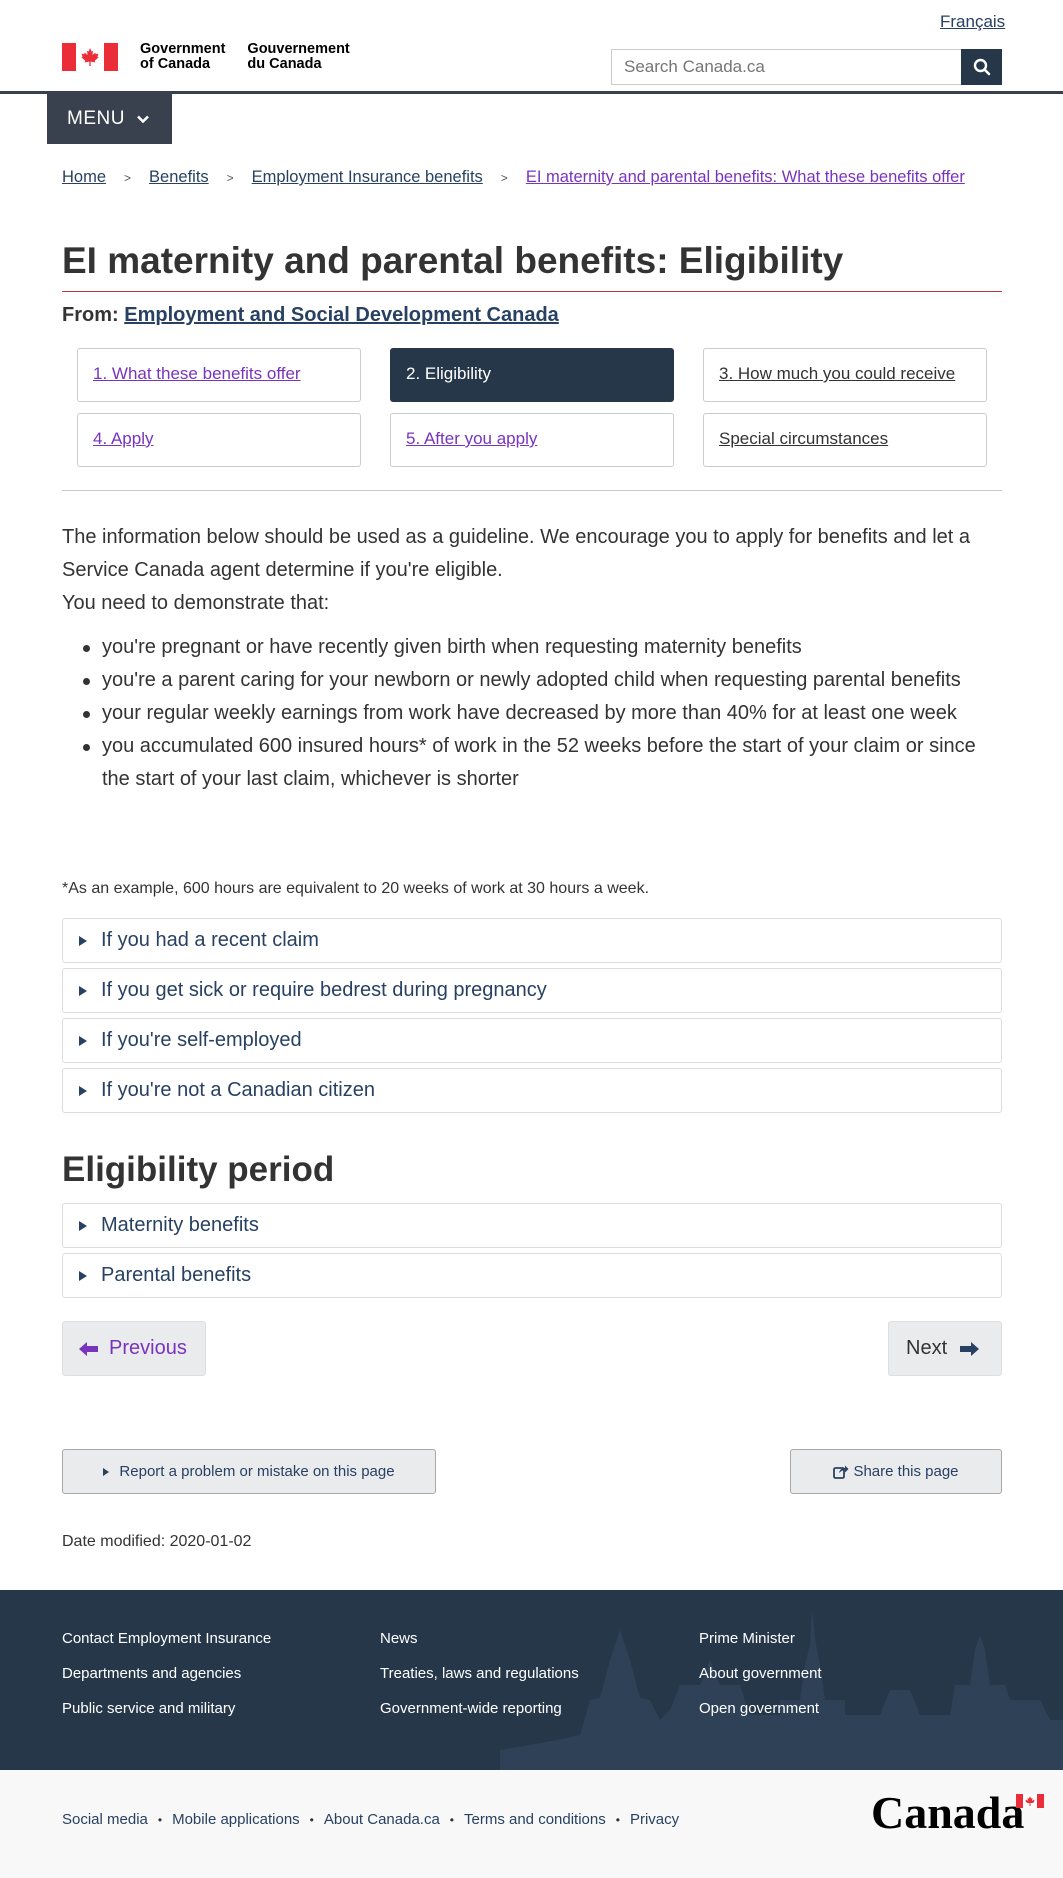  I want to click on chevron-down-icon, so click(143, 119).